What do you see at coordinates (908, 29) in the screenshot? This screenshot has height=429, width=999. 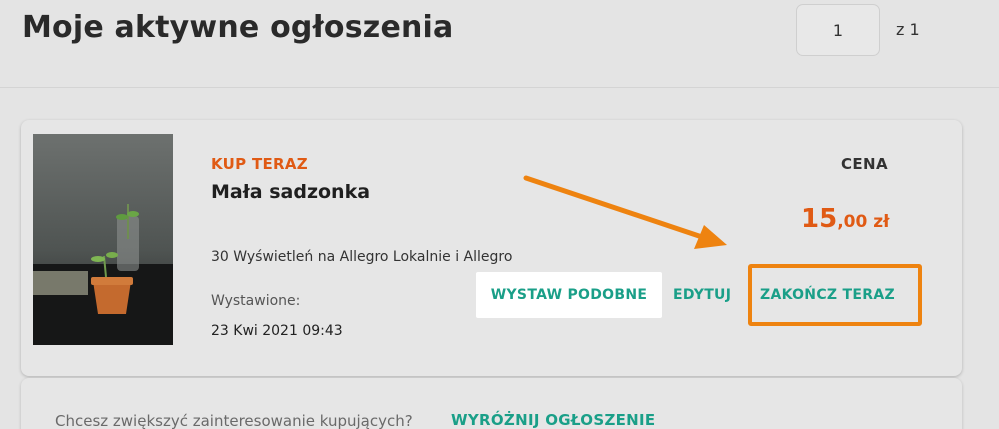 I see `page-total-label: z 1` at bounding box center [908, 29].